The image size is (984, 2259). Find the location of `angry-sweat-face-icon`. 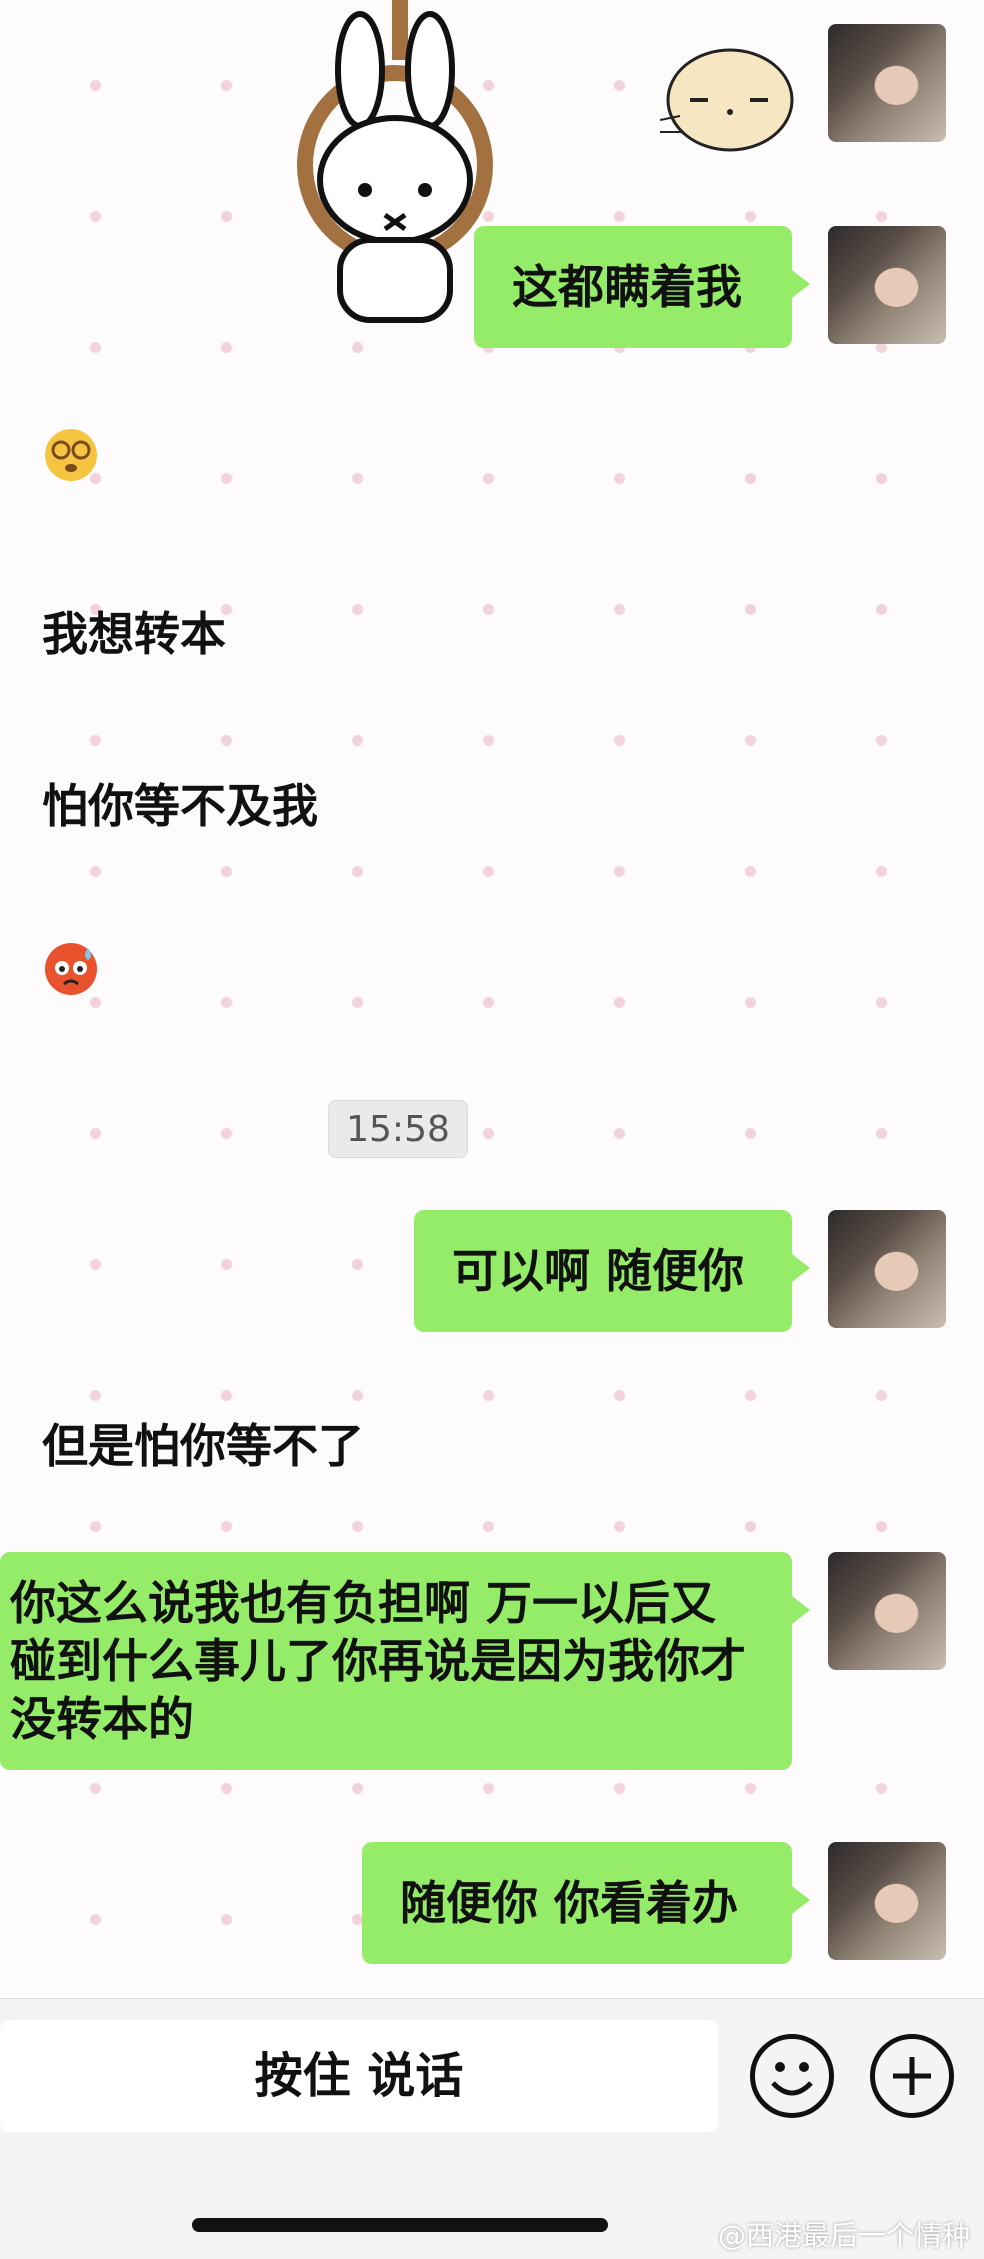

angry-sweat-face-icon is located at coordinates (71, 969).